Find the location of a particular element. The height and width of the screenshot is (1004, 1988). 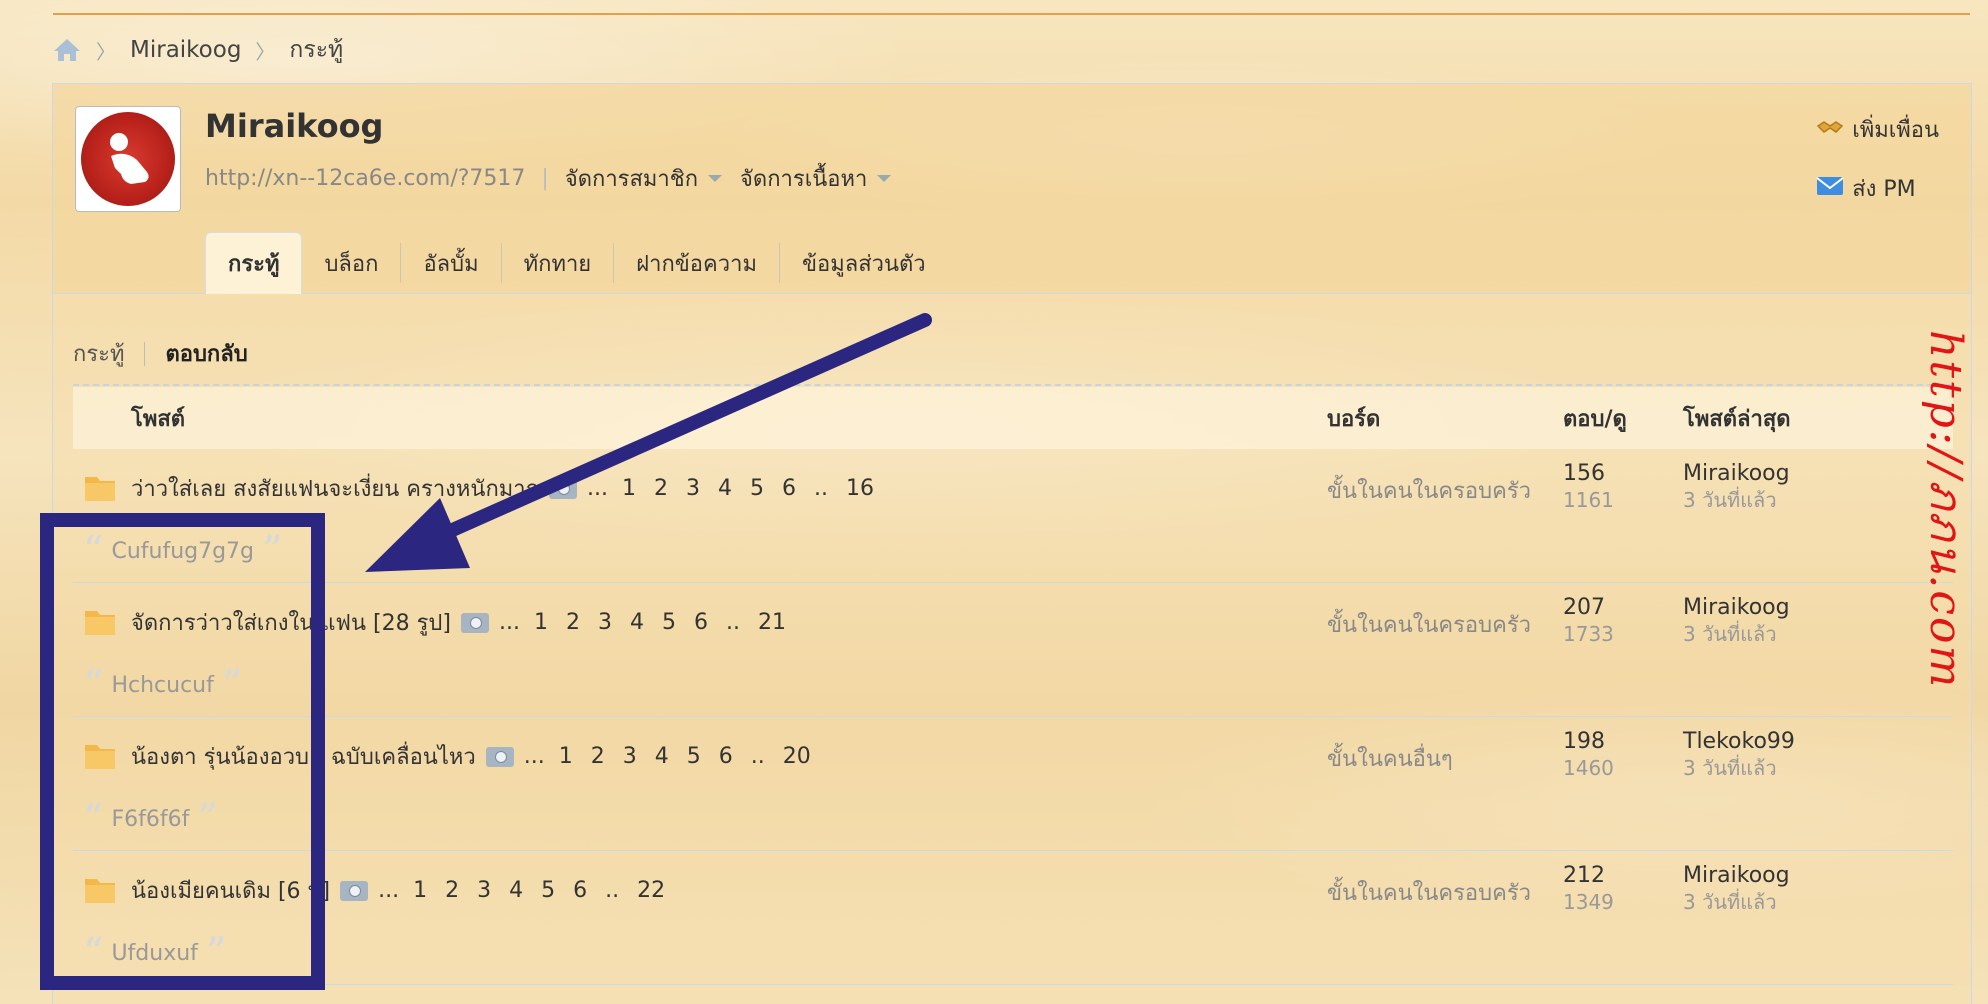

subtab-topics: กระทู้ is located at coordinates (98, 353).